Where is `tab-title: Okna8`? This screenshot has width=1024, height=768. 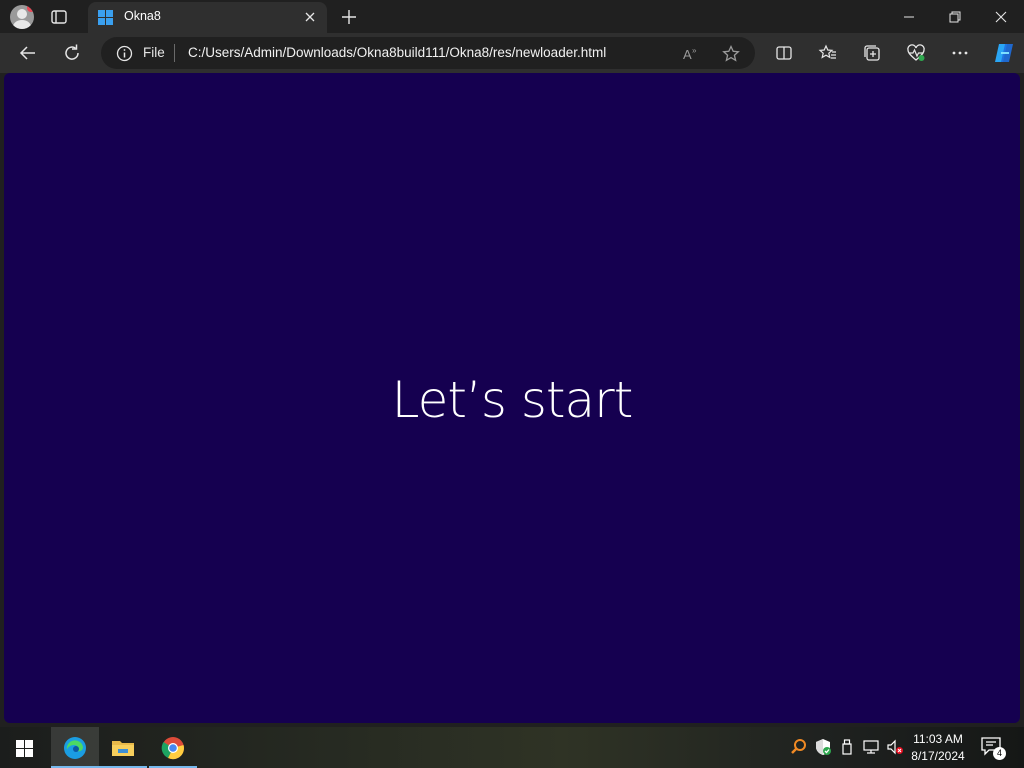
tab-title: Okna8 is located at coordinates (142, 16).